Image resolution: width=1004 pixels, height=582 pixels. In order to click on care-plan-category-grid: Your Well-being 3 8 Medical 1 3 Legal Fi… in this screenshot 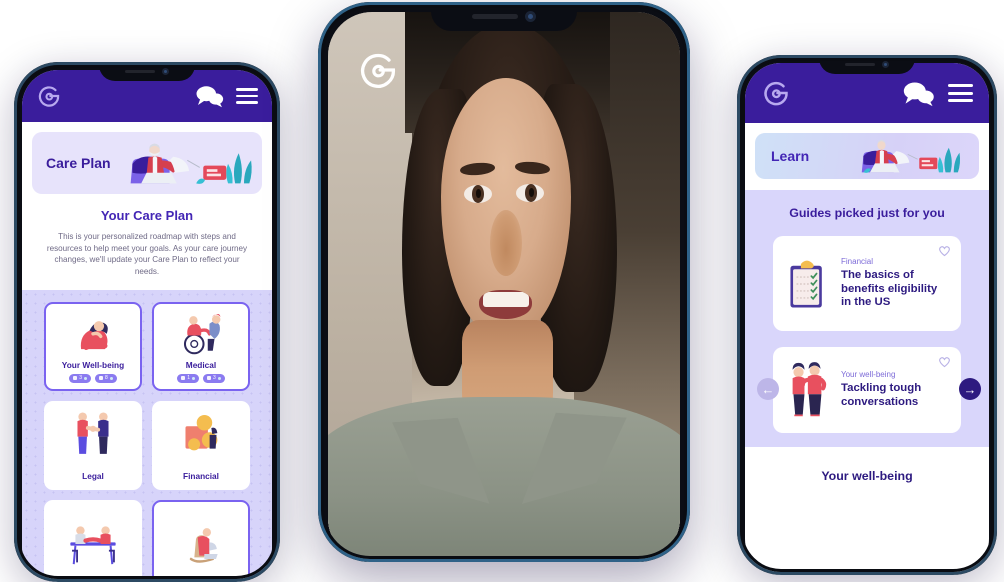, I will do `click(147, 435)`.